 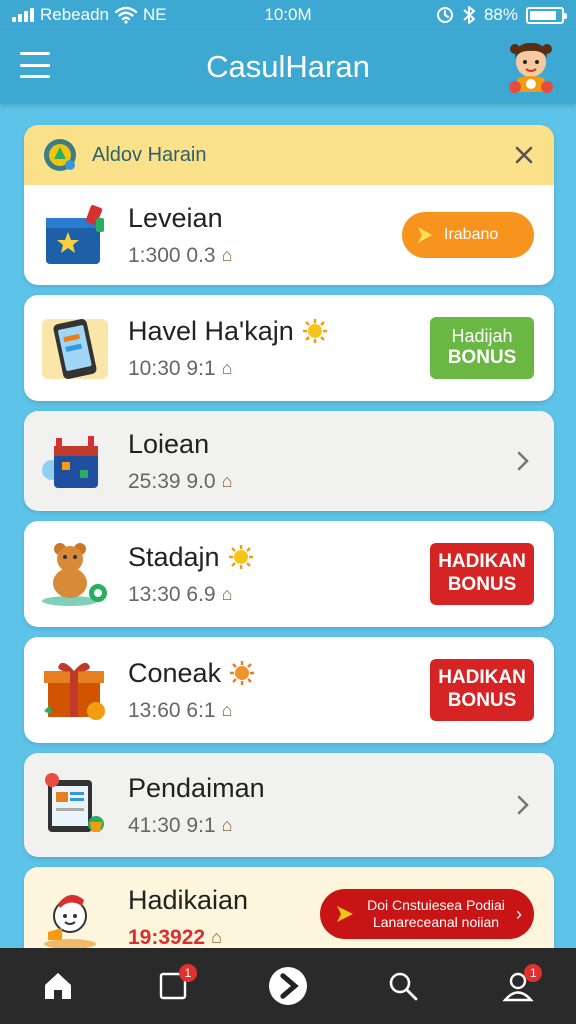 What do you see at coordinates (172, 594) in the screenshot?
I see `item-time: 13:30 6.9` at bounding box center [172, 594].